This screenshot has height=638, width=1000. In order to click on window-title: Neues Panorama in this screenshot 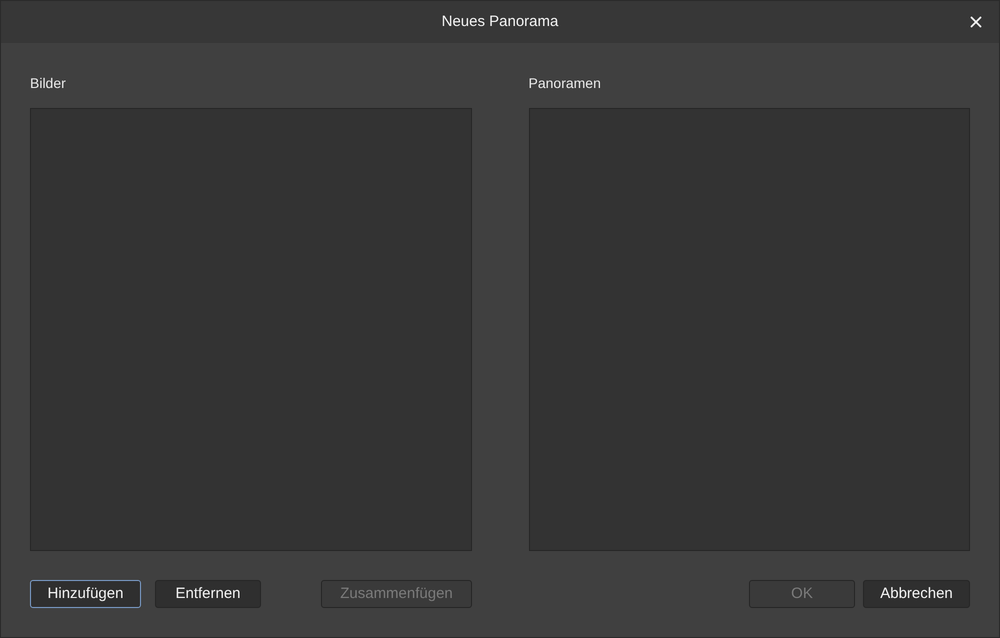, I will do `click(500, 22)`.